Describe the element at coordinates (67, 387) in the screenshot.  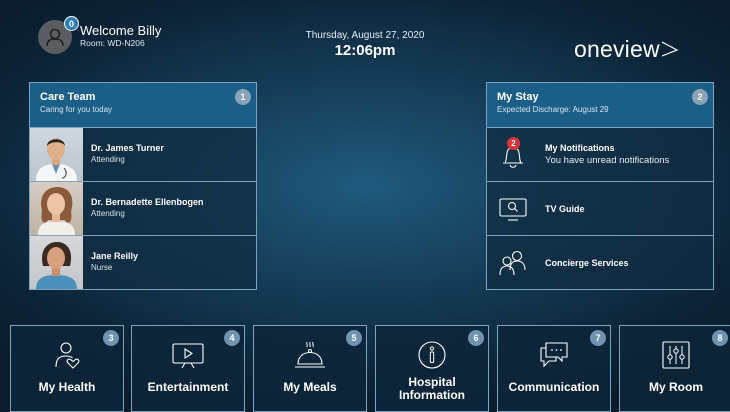
I see `tile-label: My Health` at that location.